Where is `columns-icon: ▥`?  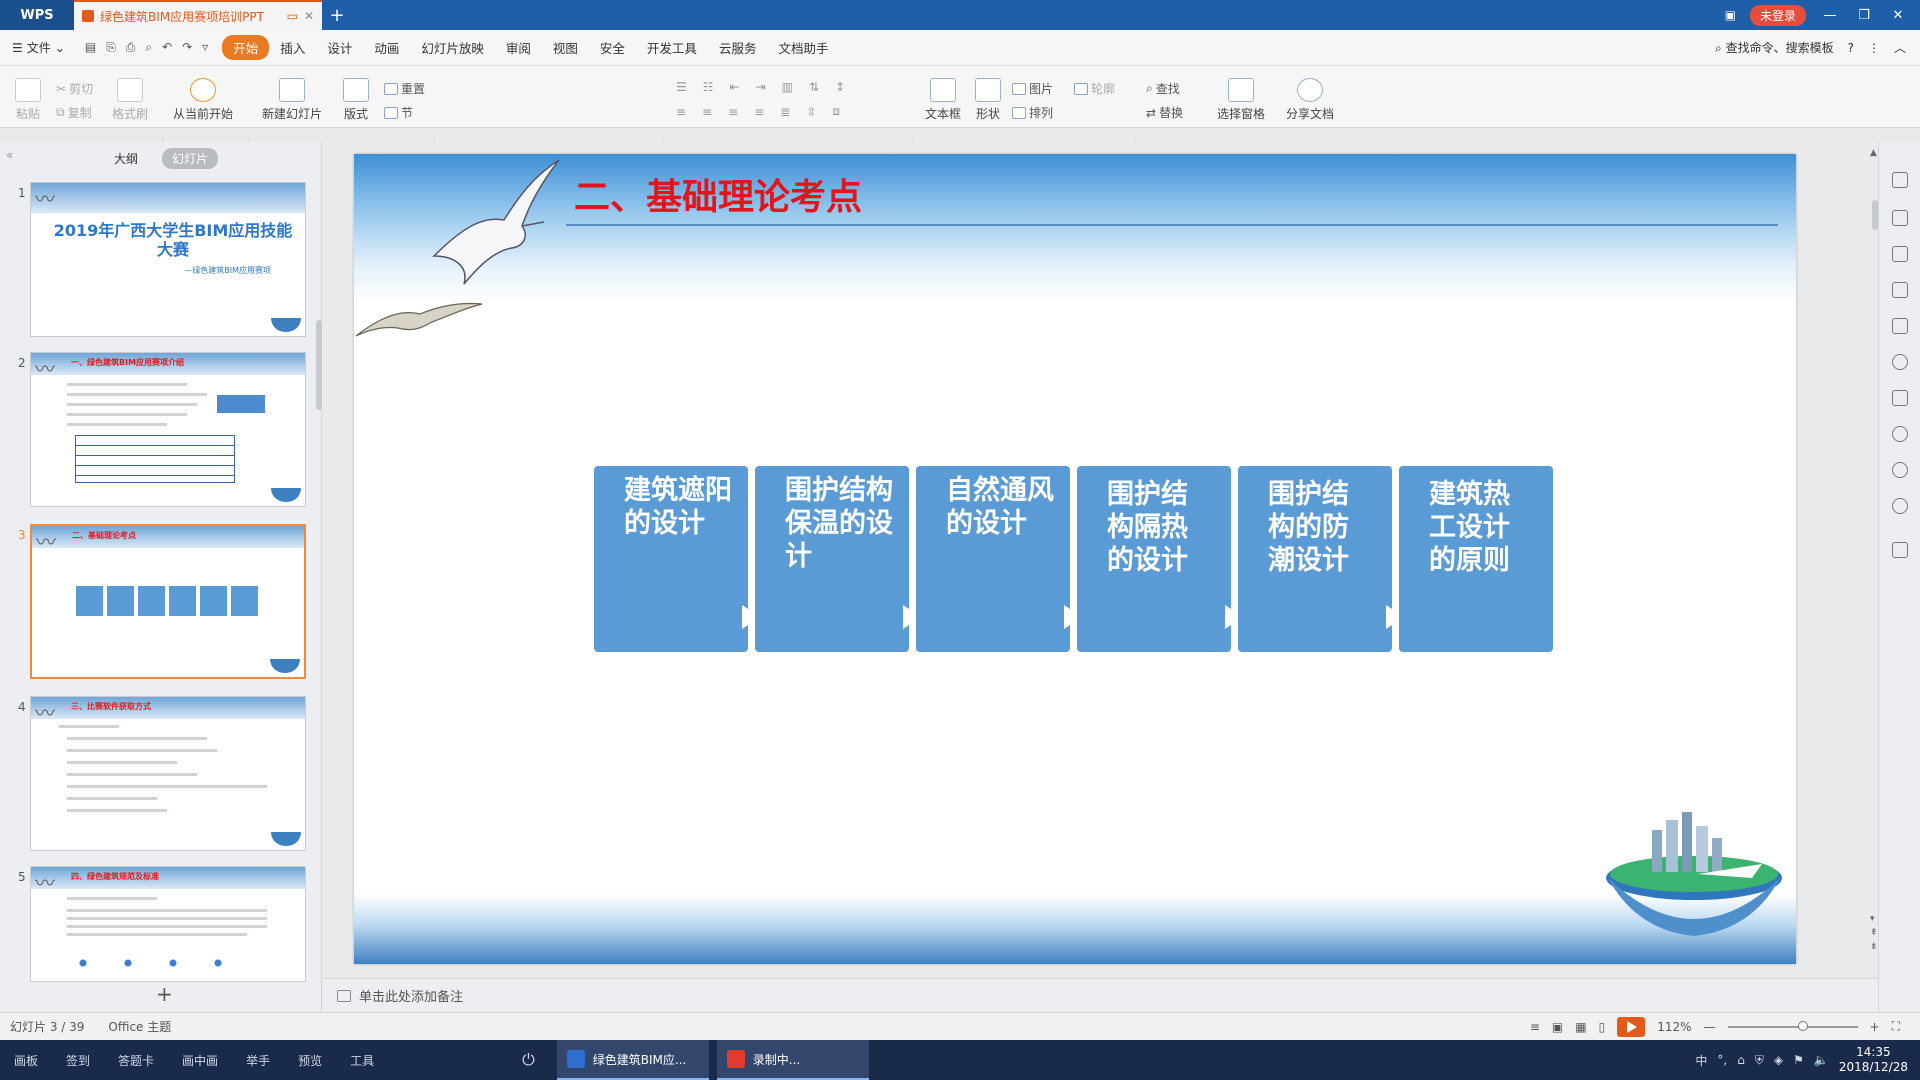 columns-icon: ▥ is located at coordinates (787, 87).